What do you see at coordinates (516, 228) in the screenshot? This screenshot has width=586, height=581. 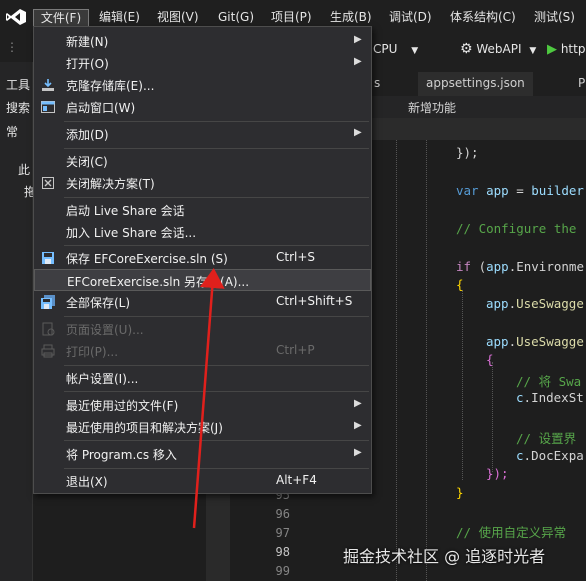 I see `code-comment: // Configure the` at bounding box center [516, 228].